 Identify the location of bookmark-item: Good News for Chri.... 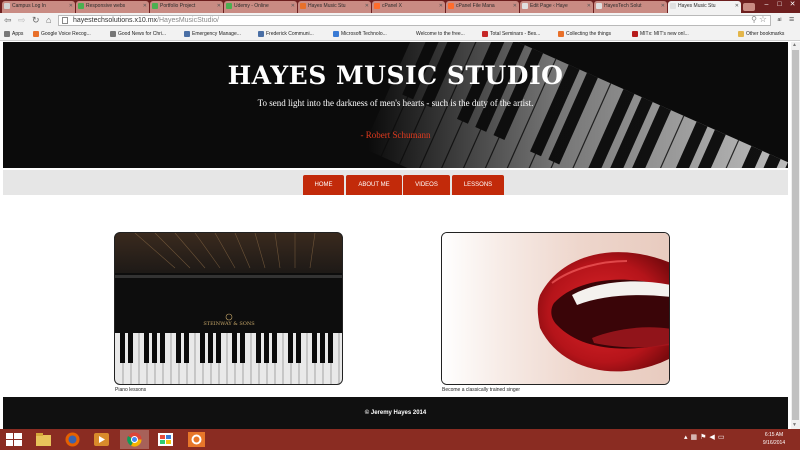
(138, 34).